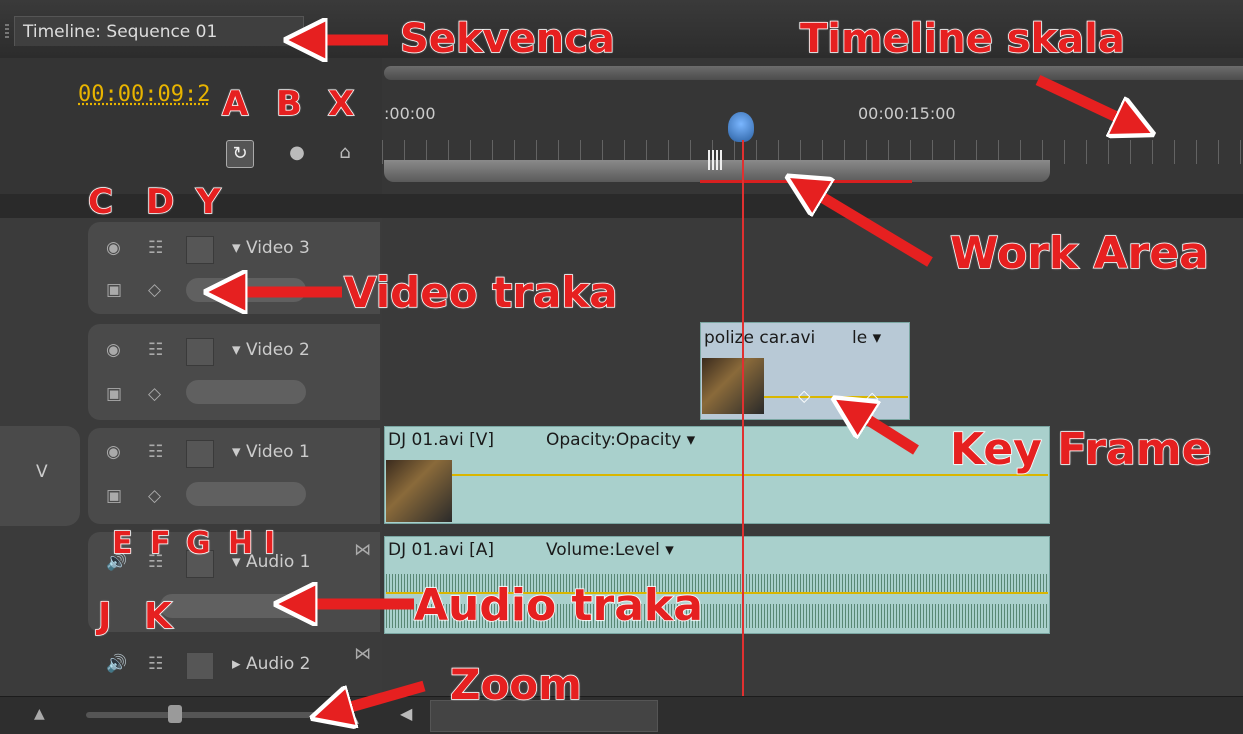 The width and height of the screenshot is (1243, 734). I want to click on annotation-letter-b: B, so click(288, 104).